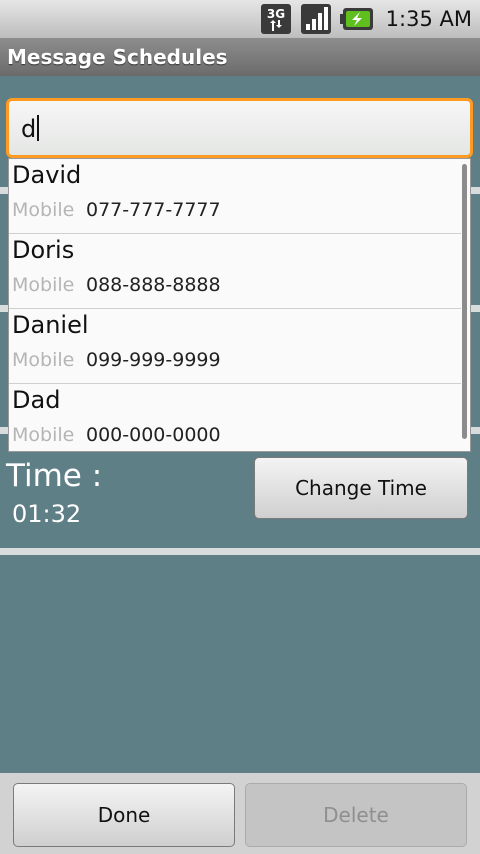 This screenshot has height=854, width=480. What do you see at coordinates (235, 271) in the screenshot?
I see `suggestion-item-doris: Doris Mobile 088-888-8888` at bounding box center [235, 271].